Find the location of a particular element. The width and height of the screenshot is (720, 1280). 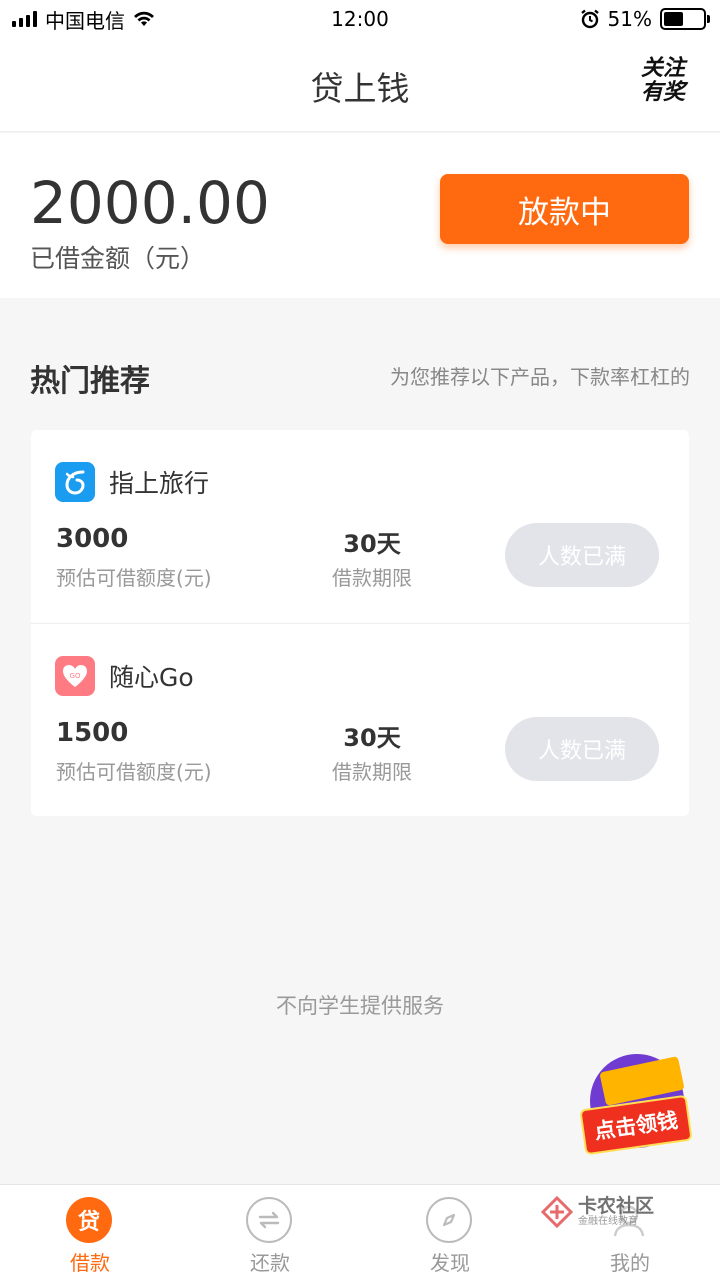

compass-icon is located at coordinates (449, 1220).